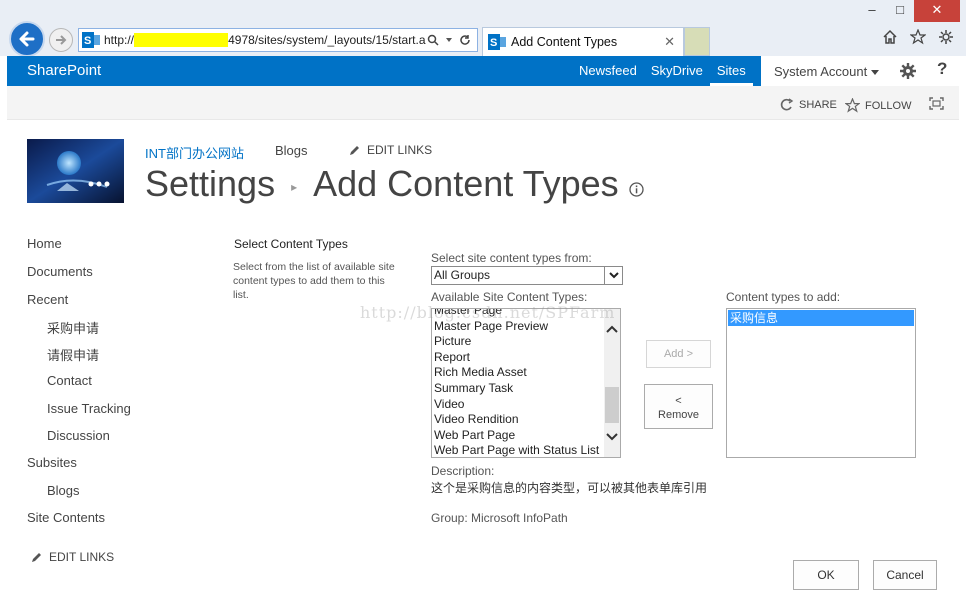 The height and width of the screenshot is (604, 966). Describe the element at coordinates (66, 517) in the screenshot. I see `nav-site-contents: Site Contents` at that location.